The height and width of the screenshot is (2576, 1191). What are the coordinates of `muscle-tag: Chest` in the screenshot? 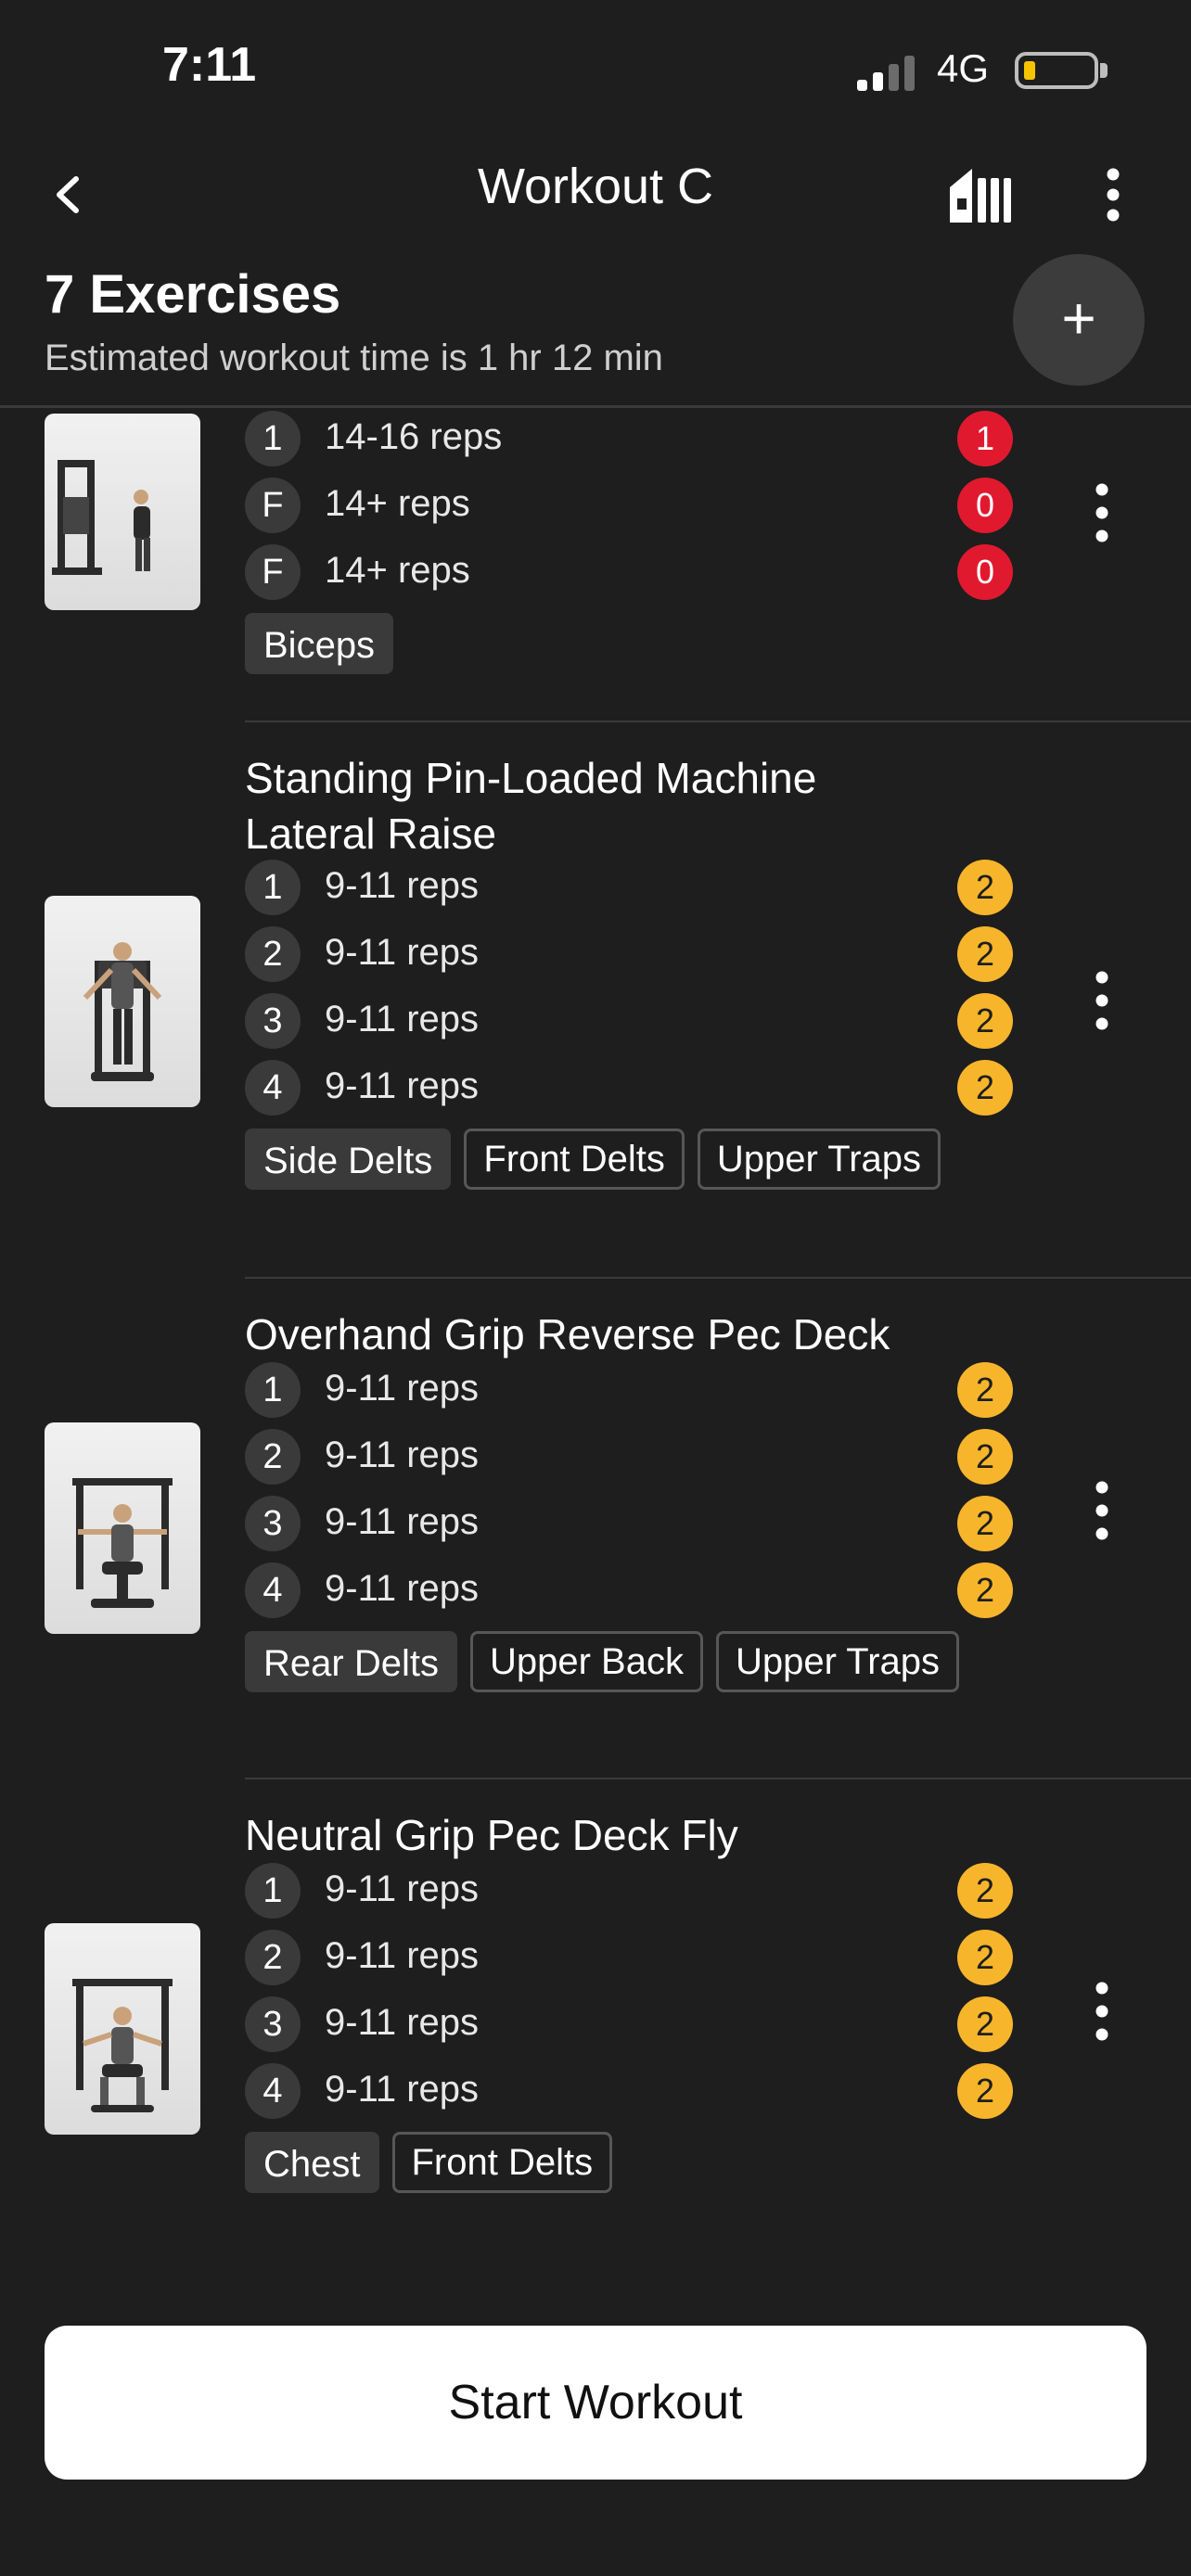 It's located at (312, 2163).